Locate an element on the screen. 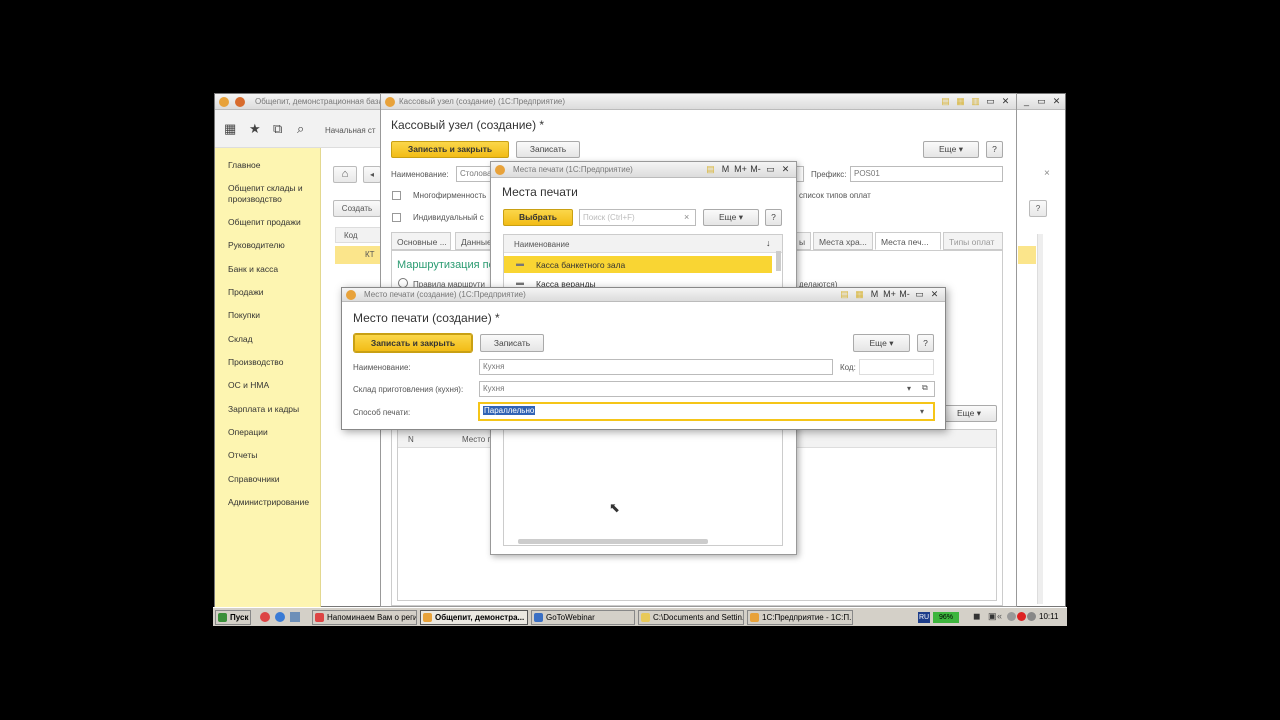 The width and height of the screenshot is (1280, 720). print-method-dropdown-icon: ▾ is located at coordinates (922, 411).